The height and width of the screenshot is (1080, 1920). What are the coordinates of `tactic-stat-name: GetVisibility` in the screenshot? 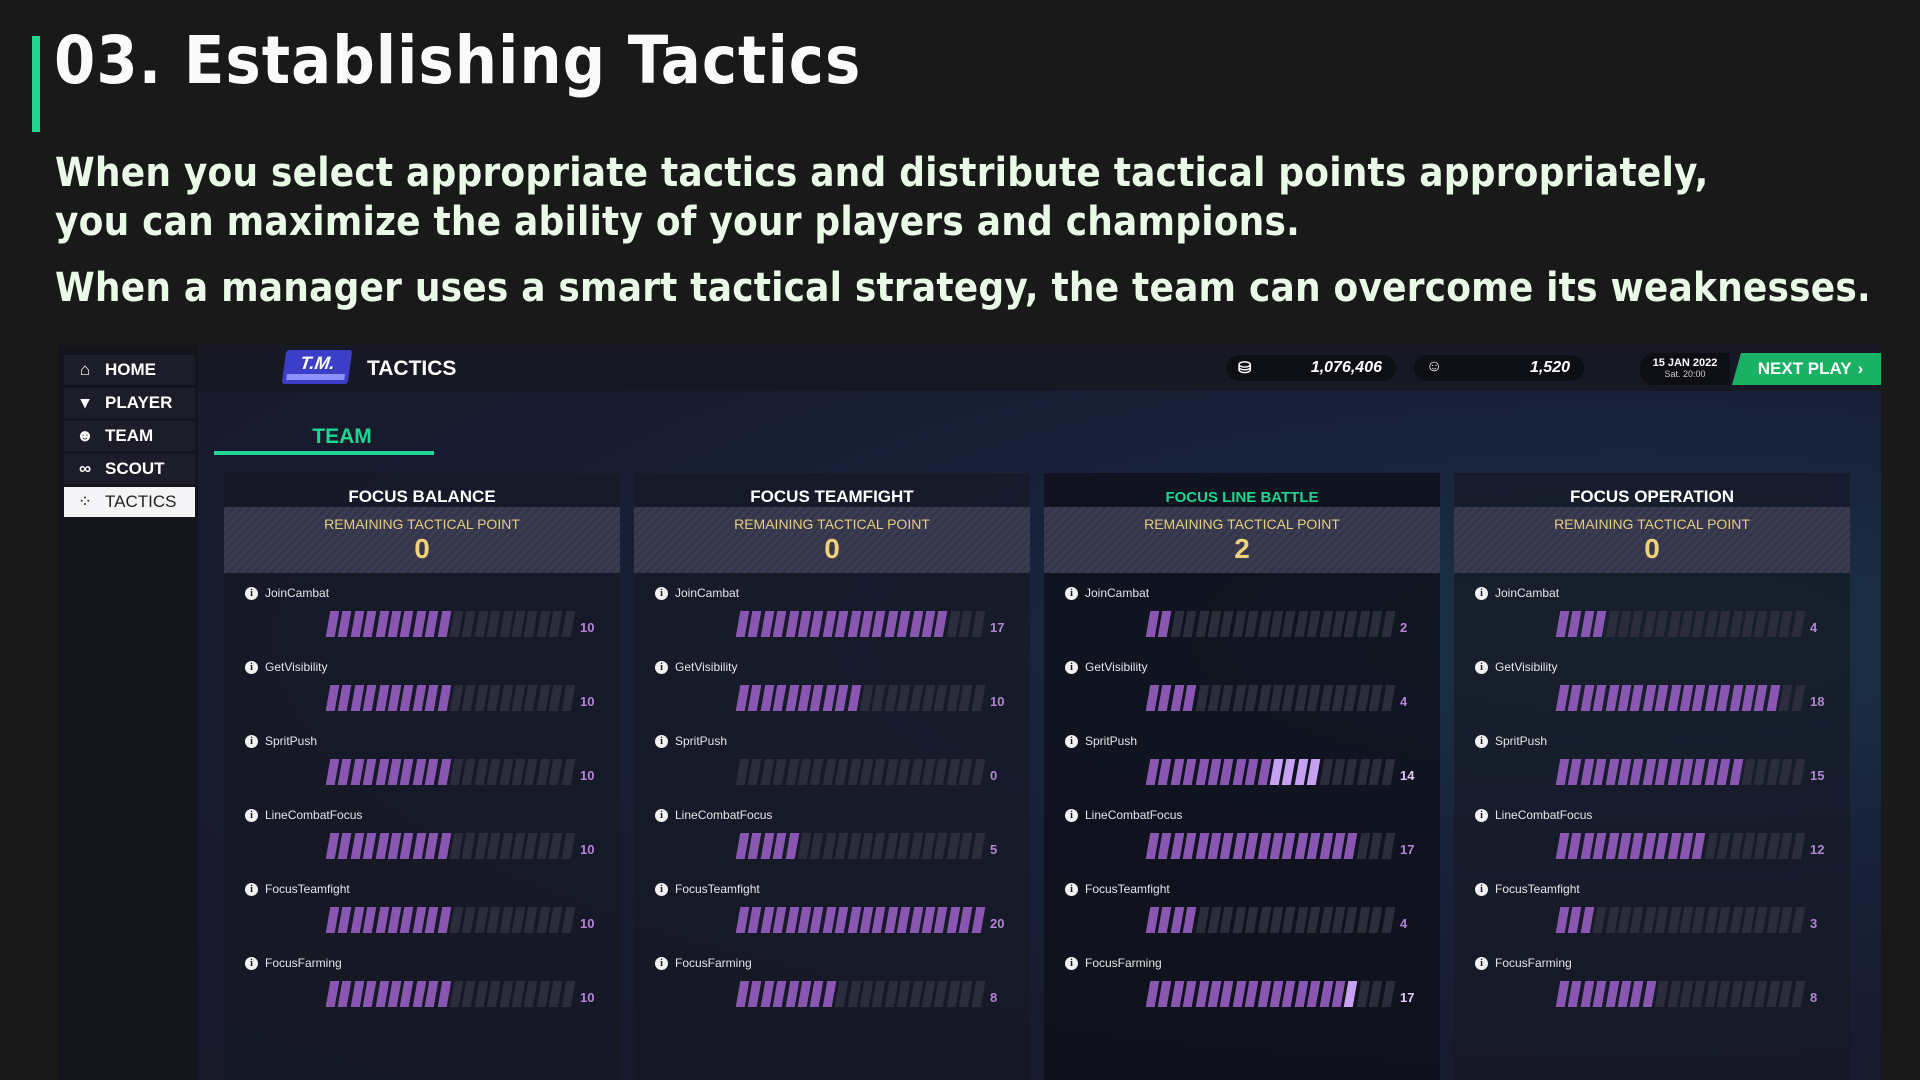 It's located at (706, 667).